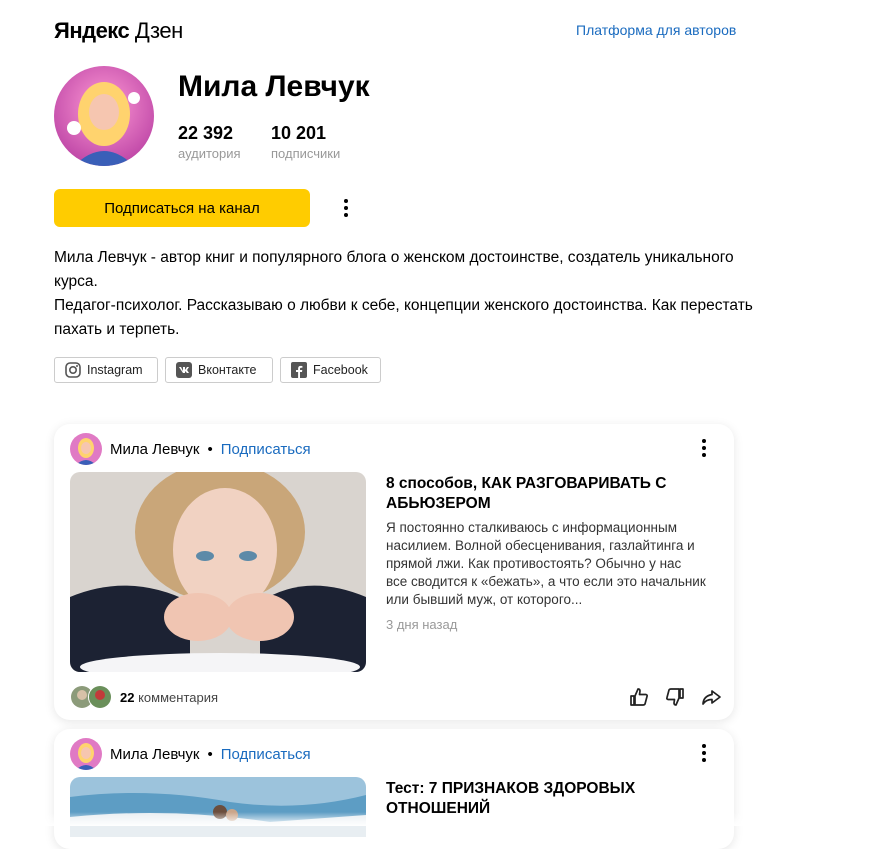 Image resolution: width=869 pixels, height=849 pixels. I want to click on avatar, so click(100, 697).